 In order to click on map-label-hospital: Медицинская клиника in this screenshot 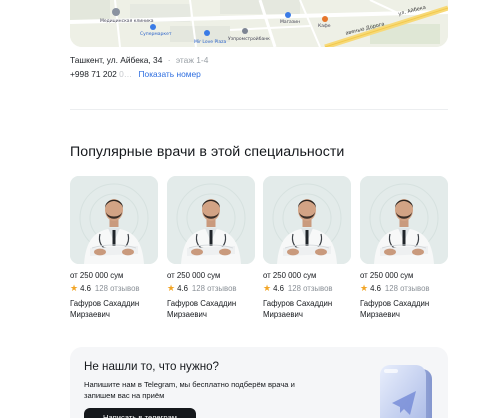, I will do `click(127, 21)`.